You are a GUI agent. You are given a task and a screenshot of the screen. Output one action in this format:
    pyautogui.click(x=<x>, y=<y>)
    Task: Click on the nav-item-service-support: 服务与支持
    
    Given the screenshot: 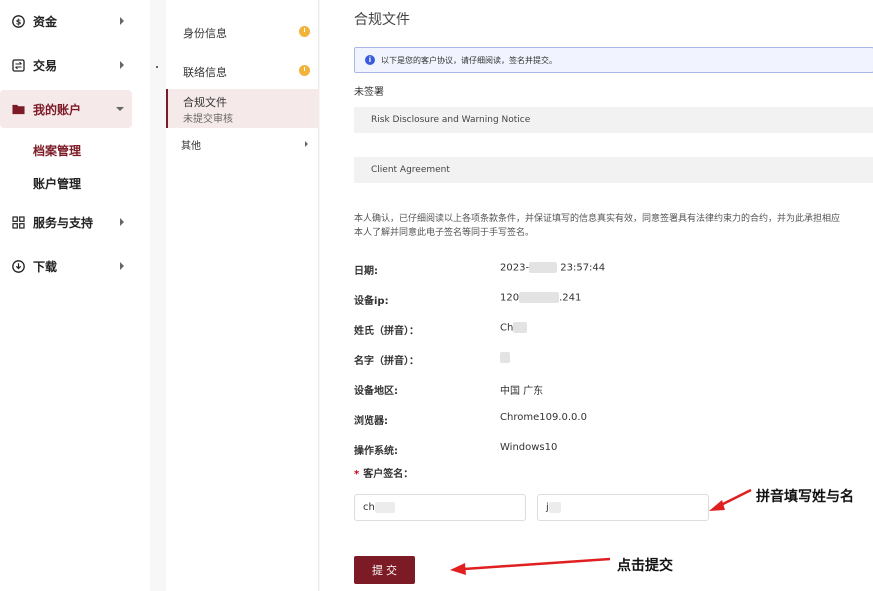 What is the action you would take?
    pyautogui.click(x=66, y=222)
    